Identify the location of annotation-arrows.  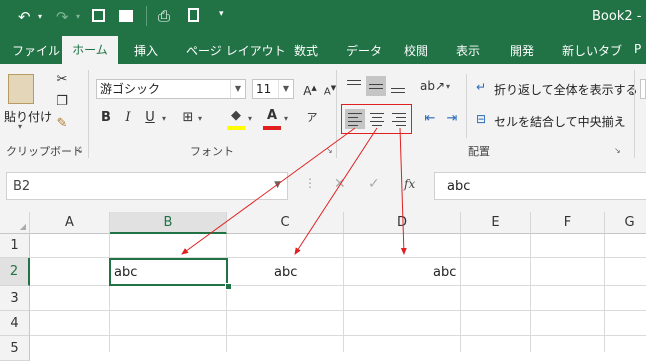
(294, 191).